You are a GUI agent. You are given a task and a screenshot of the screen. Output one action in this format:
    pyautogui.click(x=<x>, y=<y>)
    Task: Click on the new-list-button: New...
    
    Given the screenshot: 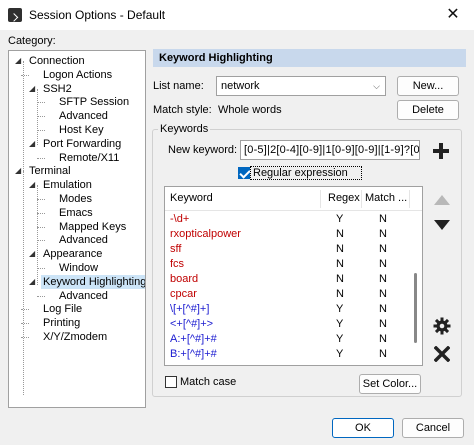 What is the action you would take?
    pyautogui.click(x=428, y=86)
    